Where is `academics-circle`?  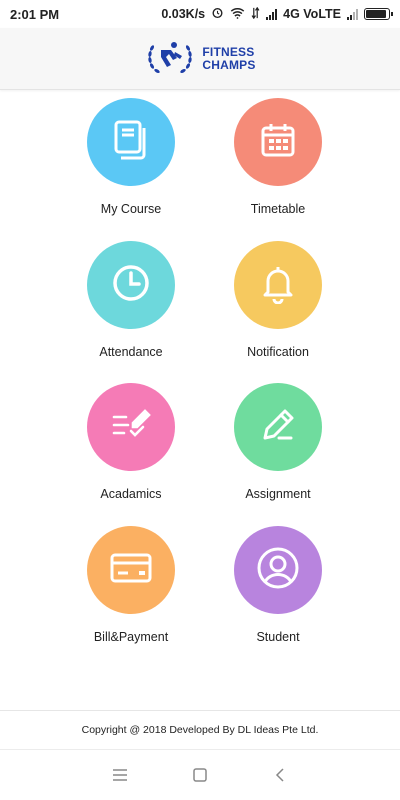
academics-circle is located at coordinates (131, 427).